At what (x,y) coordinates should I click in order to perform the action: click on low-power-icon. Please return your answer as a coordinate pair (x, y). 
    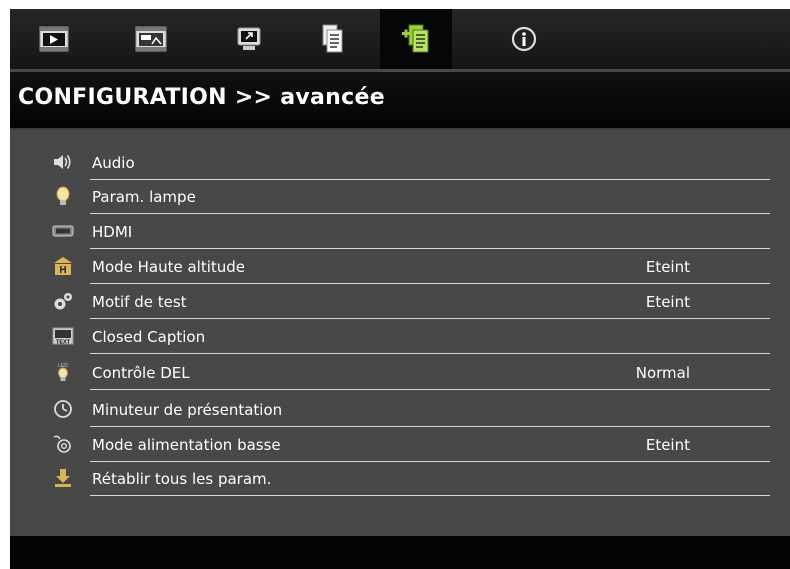
    Looking at the image, I should click on (63, 444).